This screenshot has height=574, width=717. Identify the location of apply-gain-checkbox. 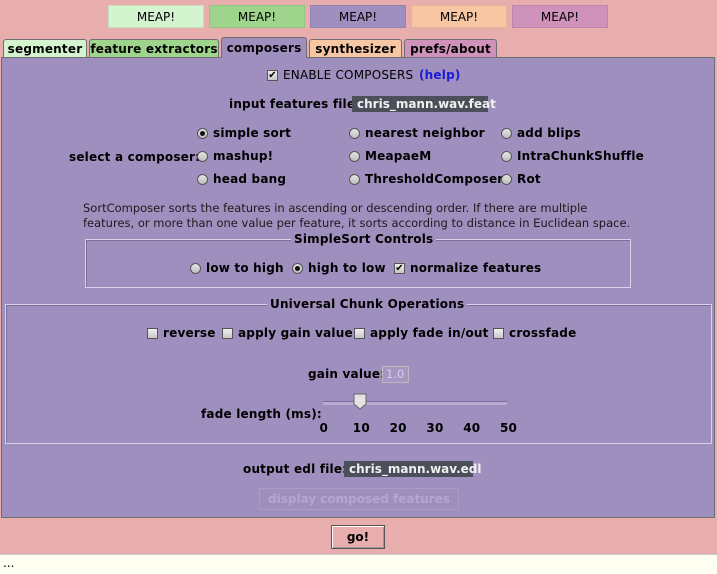
(227, 333).